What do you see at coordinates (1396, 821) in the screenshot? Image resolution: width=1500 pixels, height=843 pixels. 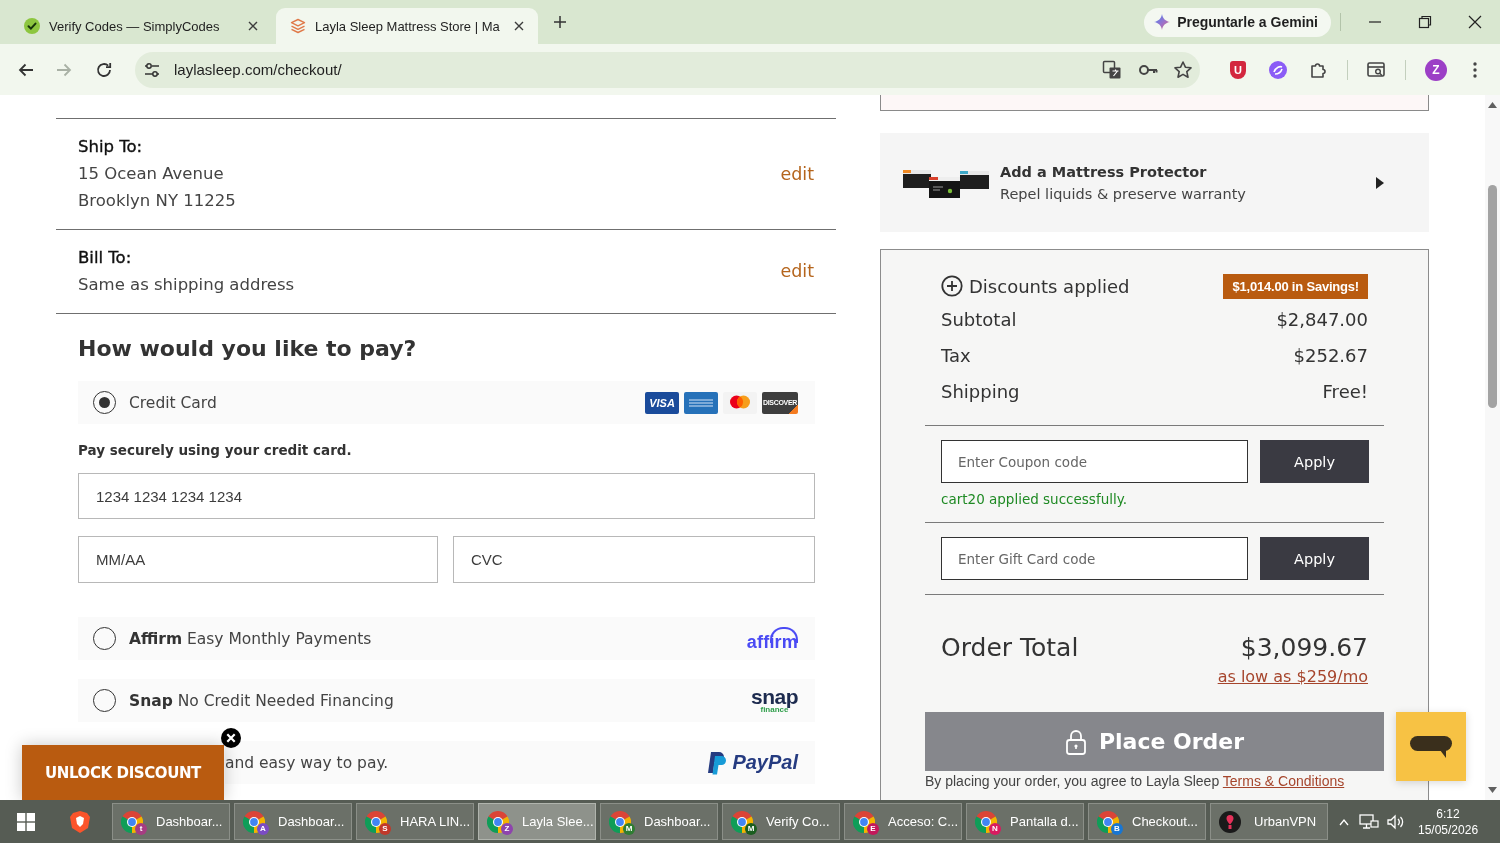 I see `volume-icon` at bounding box center [1396, 821].